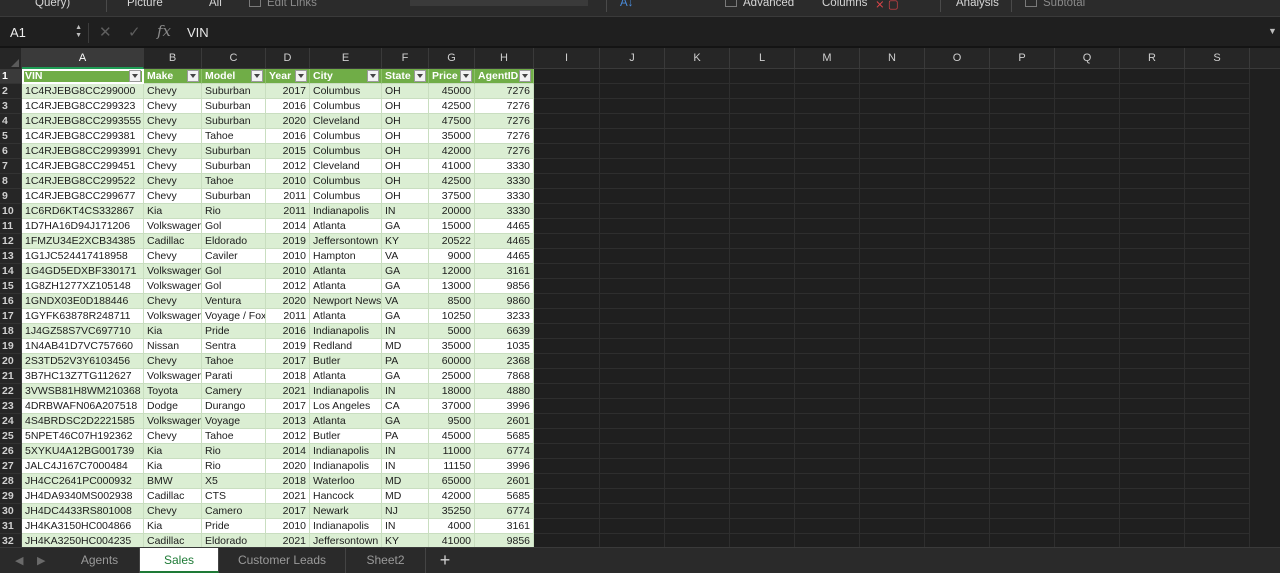 This screenshot has width=1280, height=573. Describe the element at coordinates (452, 436) in the screenshot. I see `cell-price: 45000` at that location.